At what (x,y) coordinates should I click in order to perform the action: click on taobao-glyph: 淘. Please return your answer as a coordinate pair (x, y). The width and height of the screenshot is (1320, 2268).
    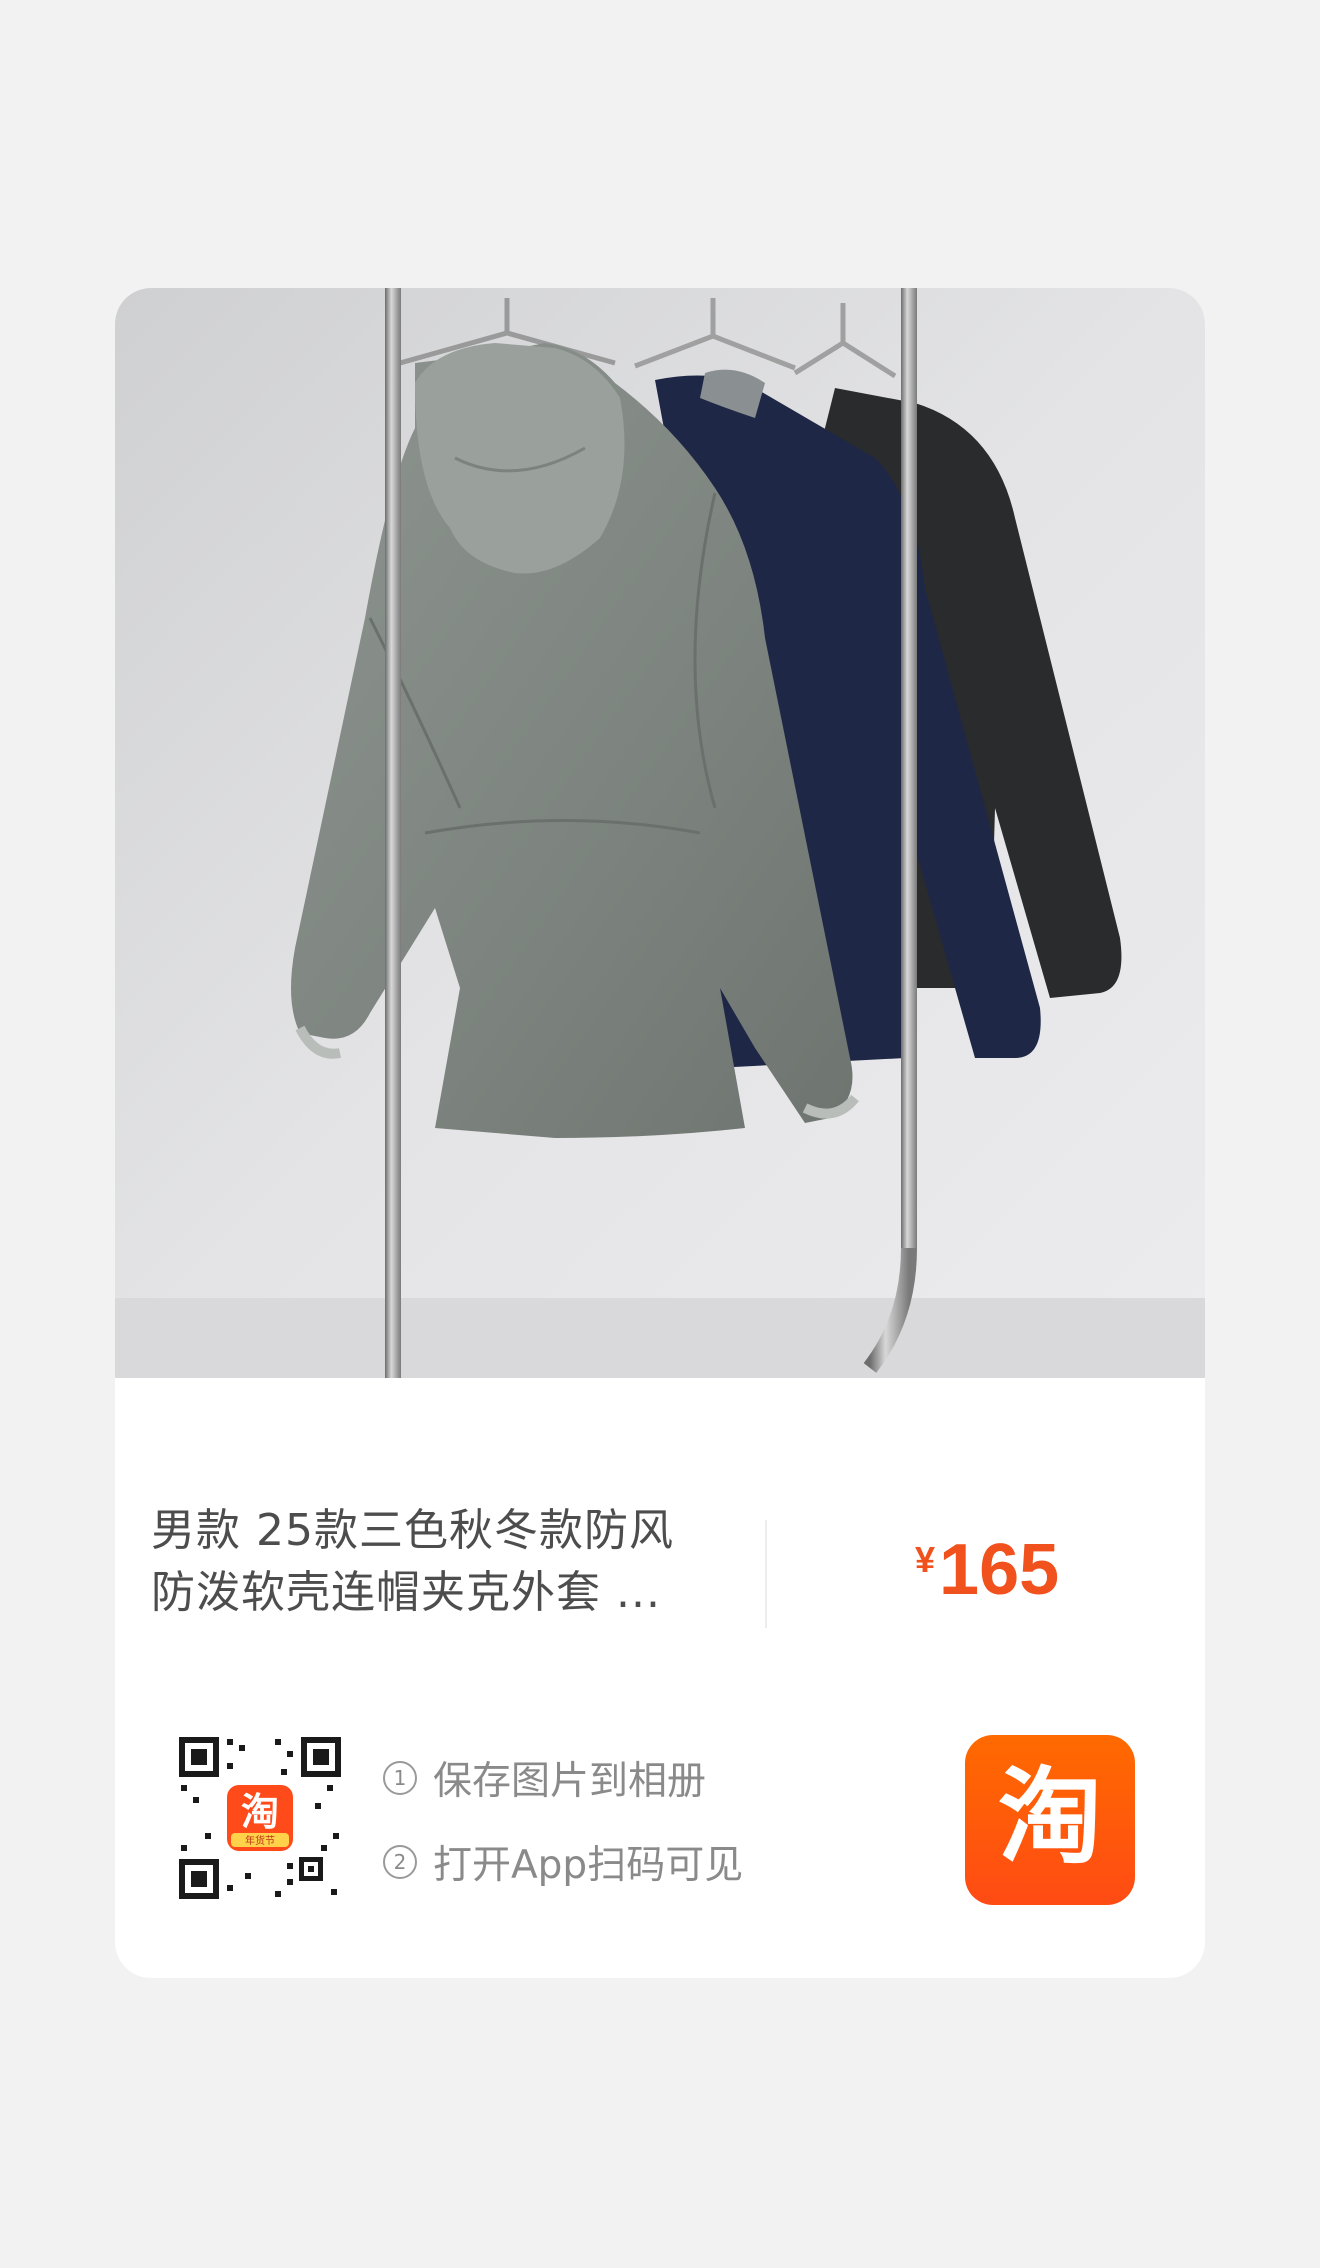
    Looking at the image, I should click on (1050, 1817).